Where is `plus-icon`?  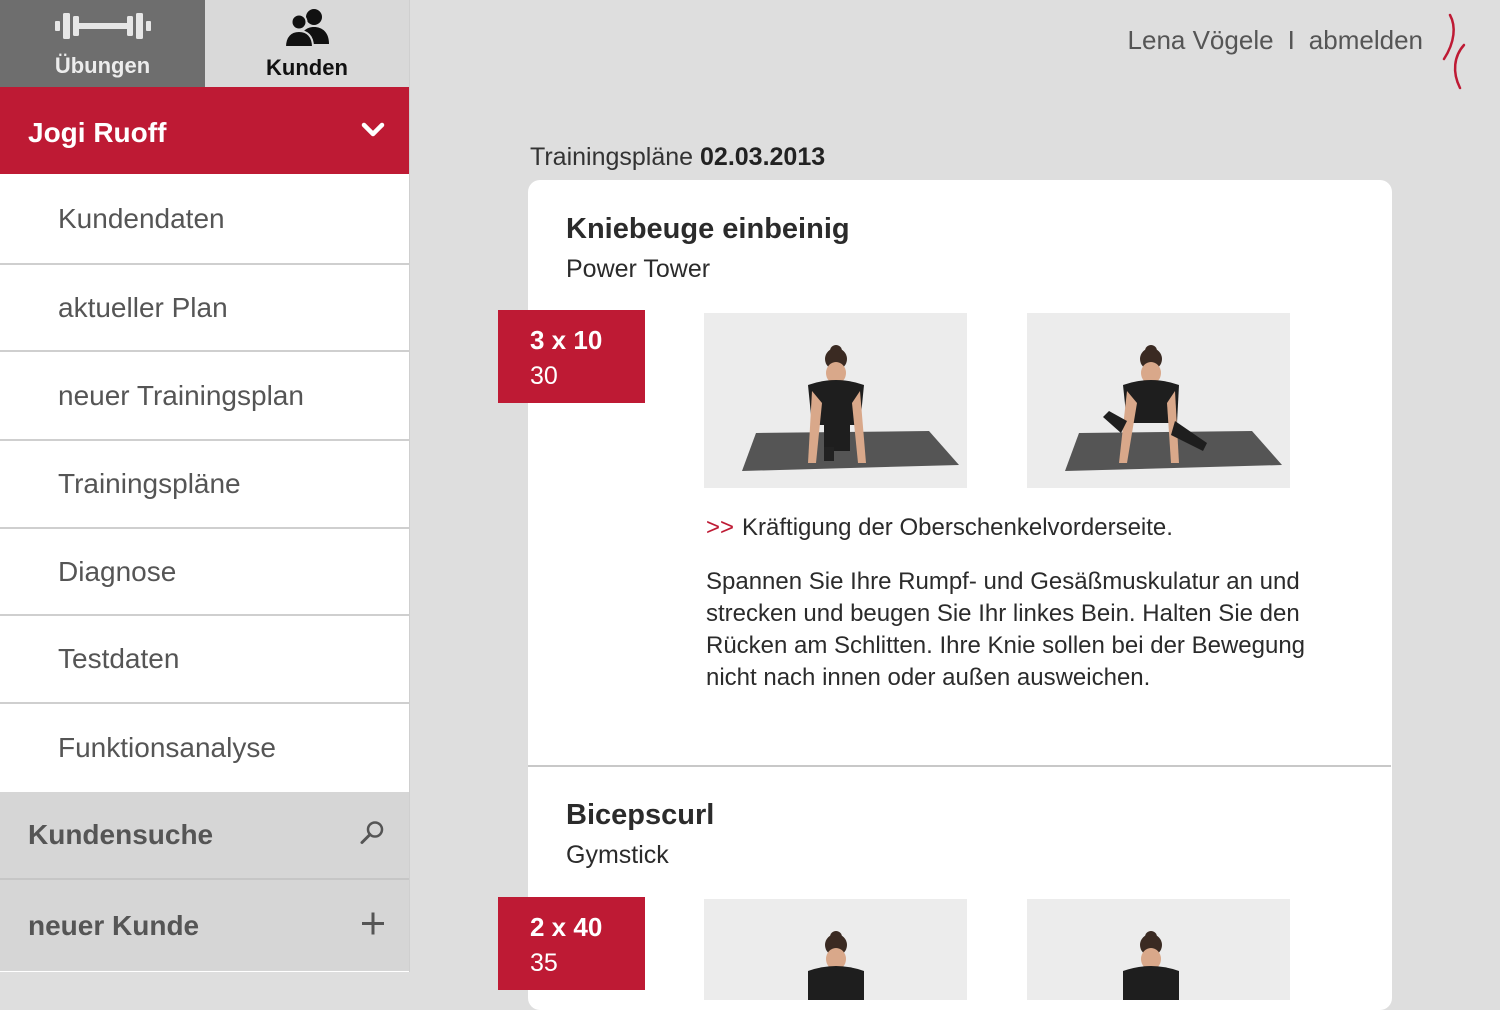
plus-icon is located at coordinates (373, 925).